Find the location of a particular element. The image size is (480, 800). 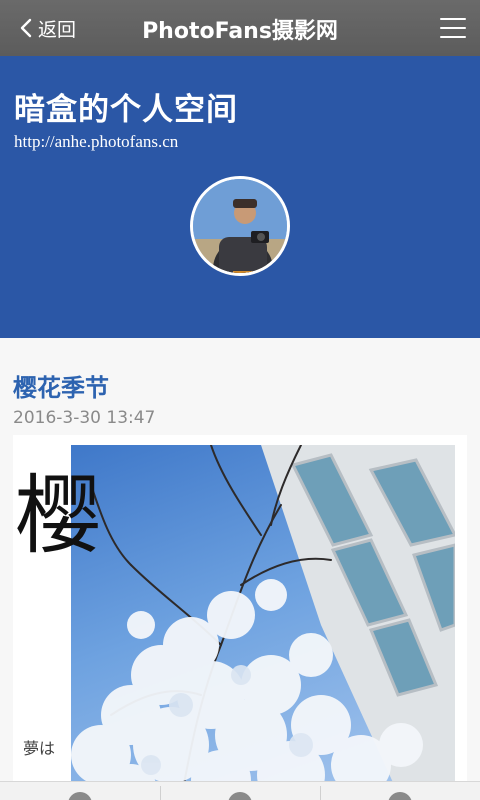

hamburger-menu-icon is located at coordinates (453, 28).